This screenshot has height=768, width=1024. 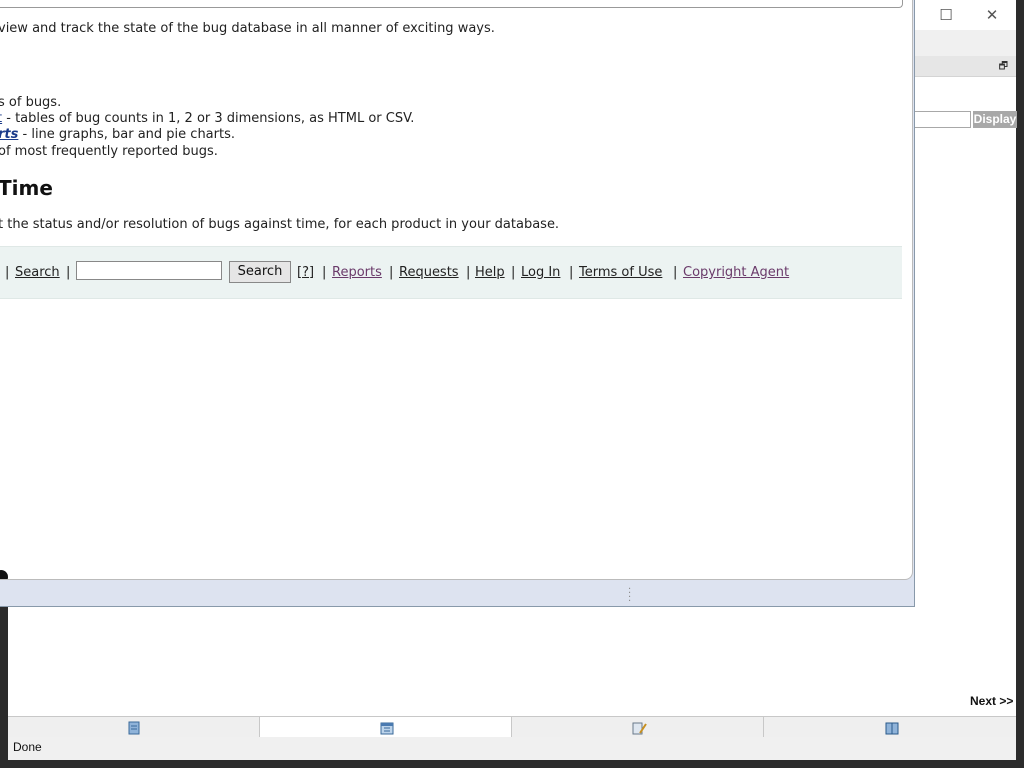 What do you see at coordinates (4, 574) in the screenshot?
I see `corner-handle` at bounding box center [4, 574].